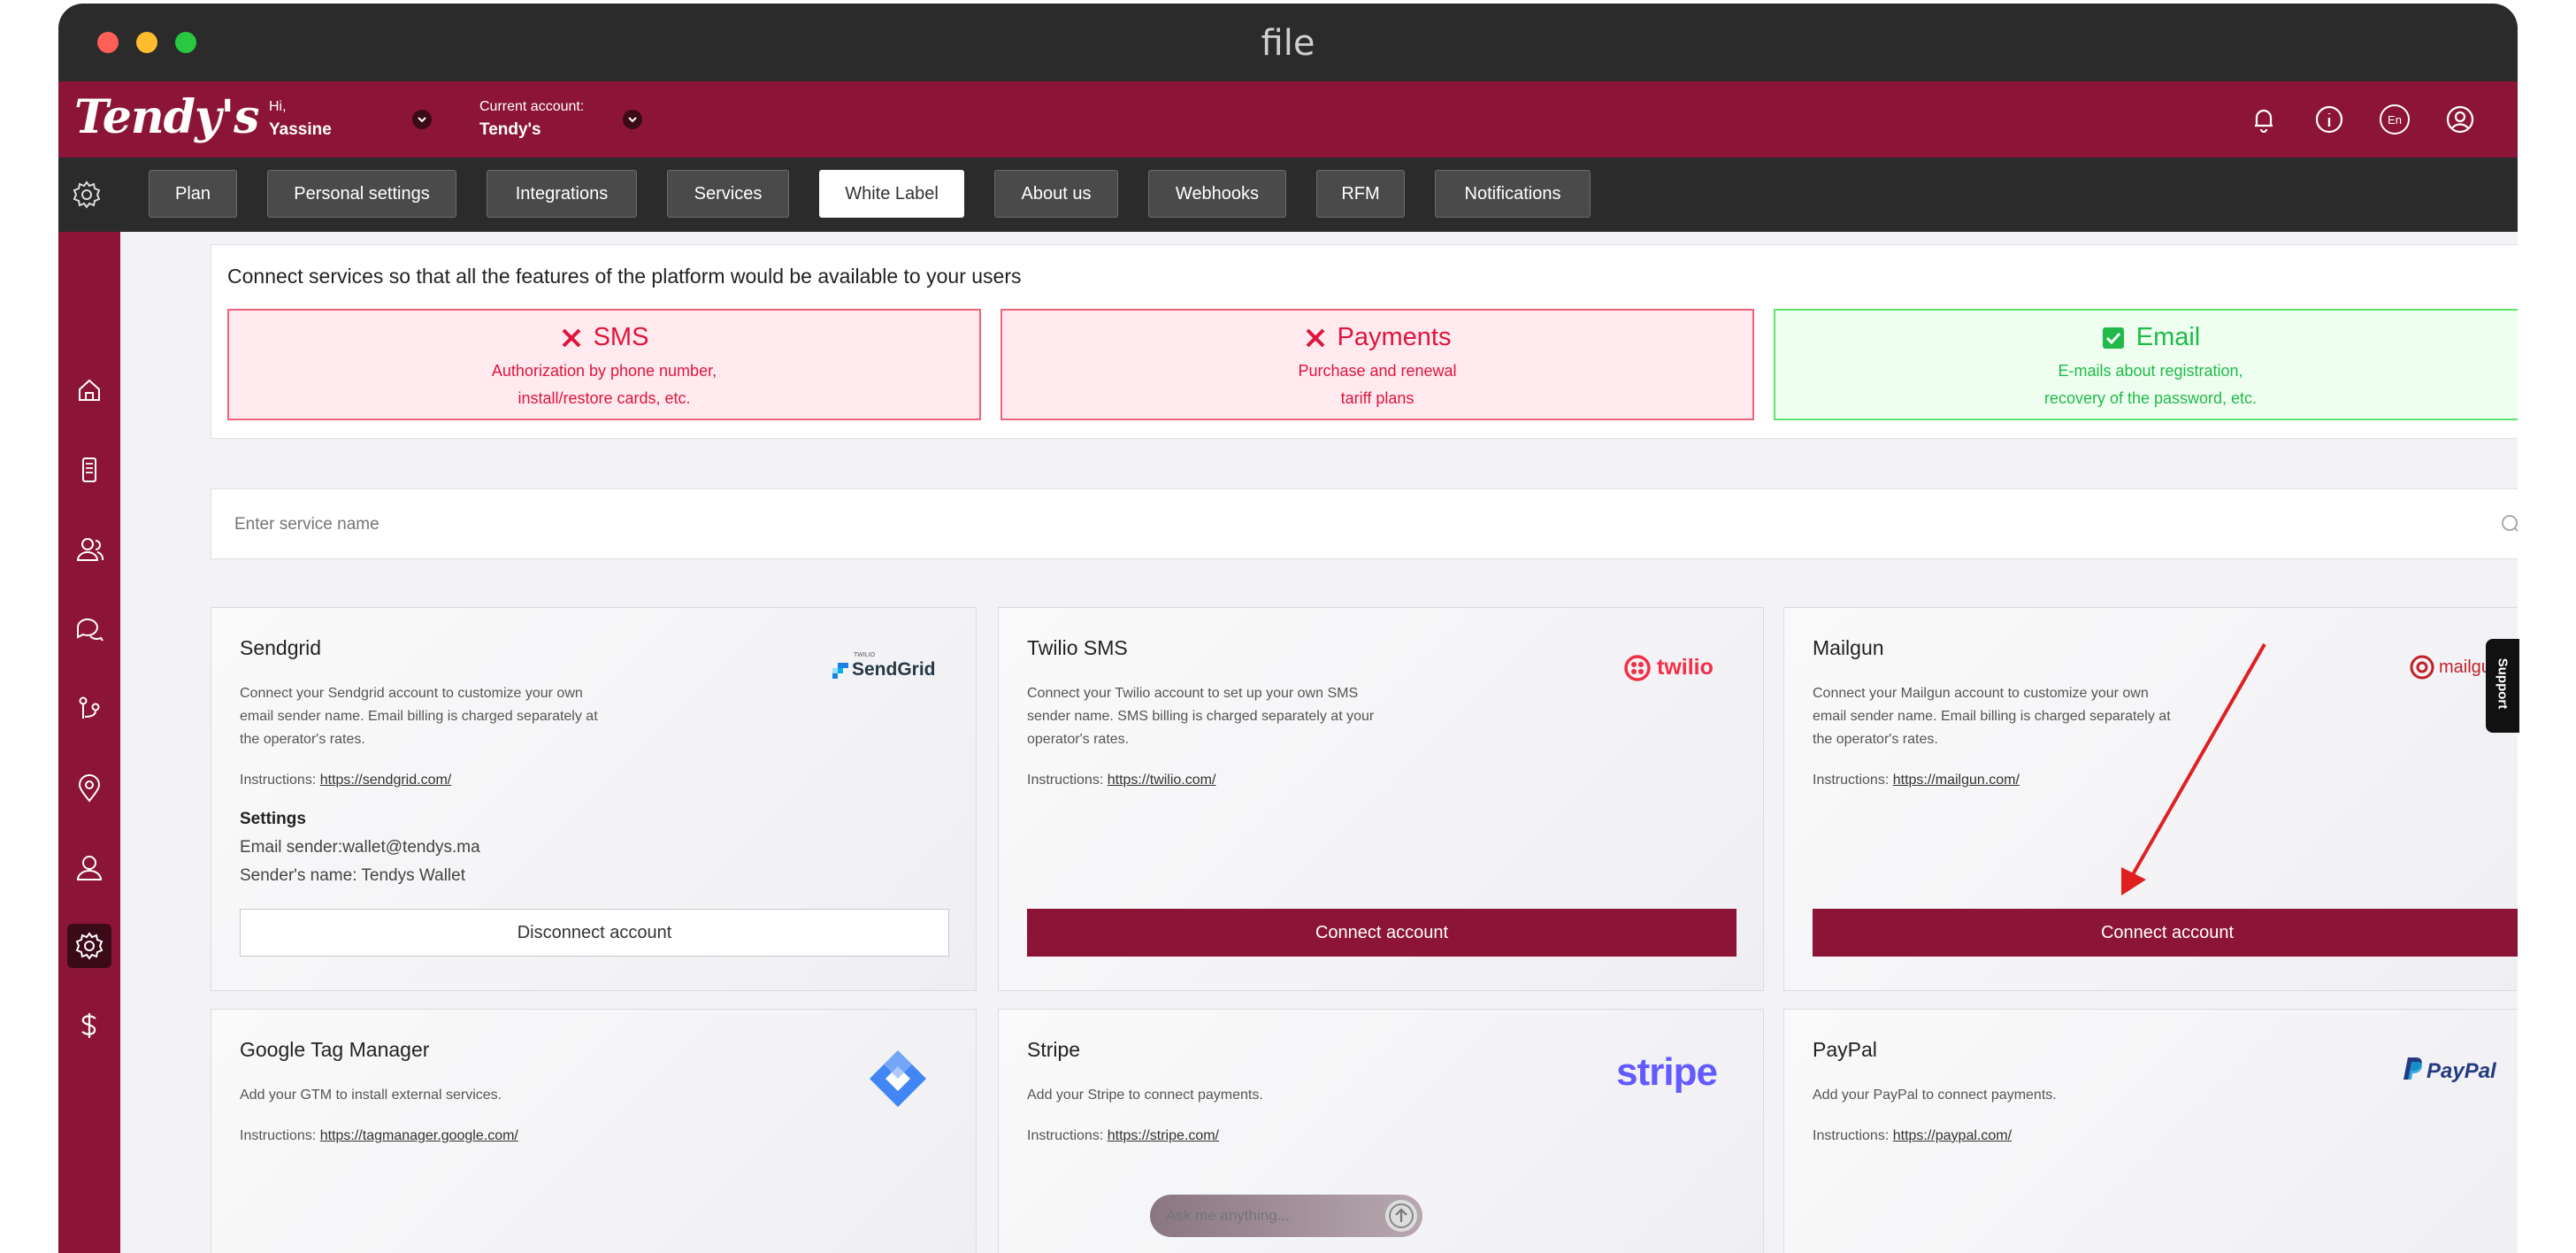  I want to click on tab-integrations: Integrations, so click(562, 194).